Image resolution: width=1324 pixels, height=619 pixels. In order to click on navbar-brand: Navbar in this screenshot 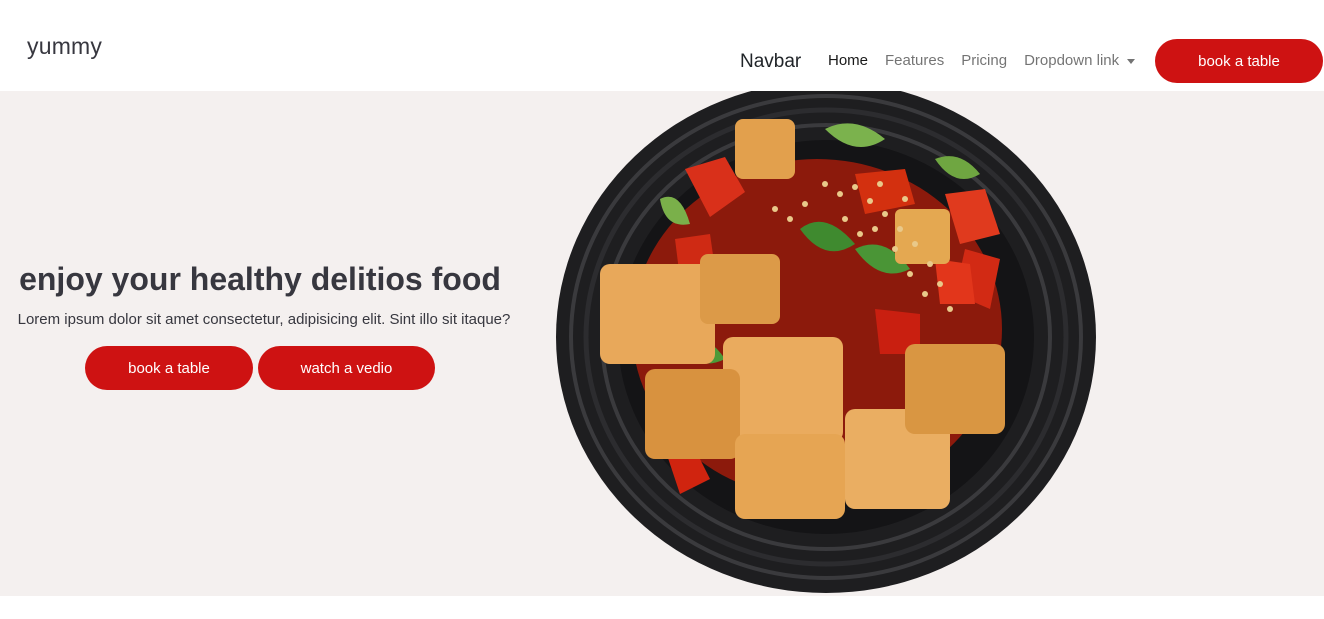, I will do `click(770, 62)`.